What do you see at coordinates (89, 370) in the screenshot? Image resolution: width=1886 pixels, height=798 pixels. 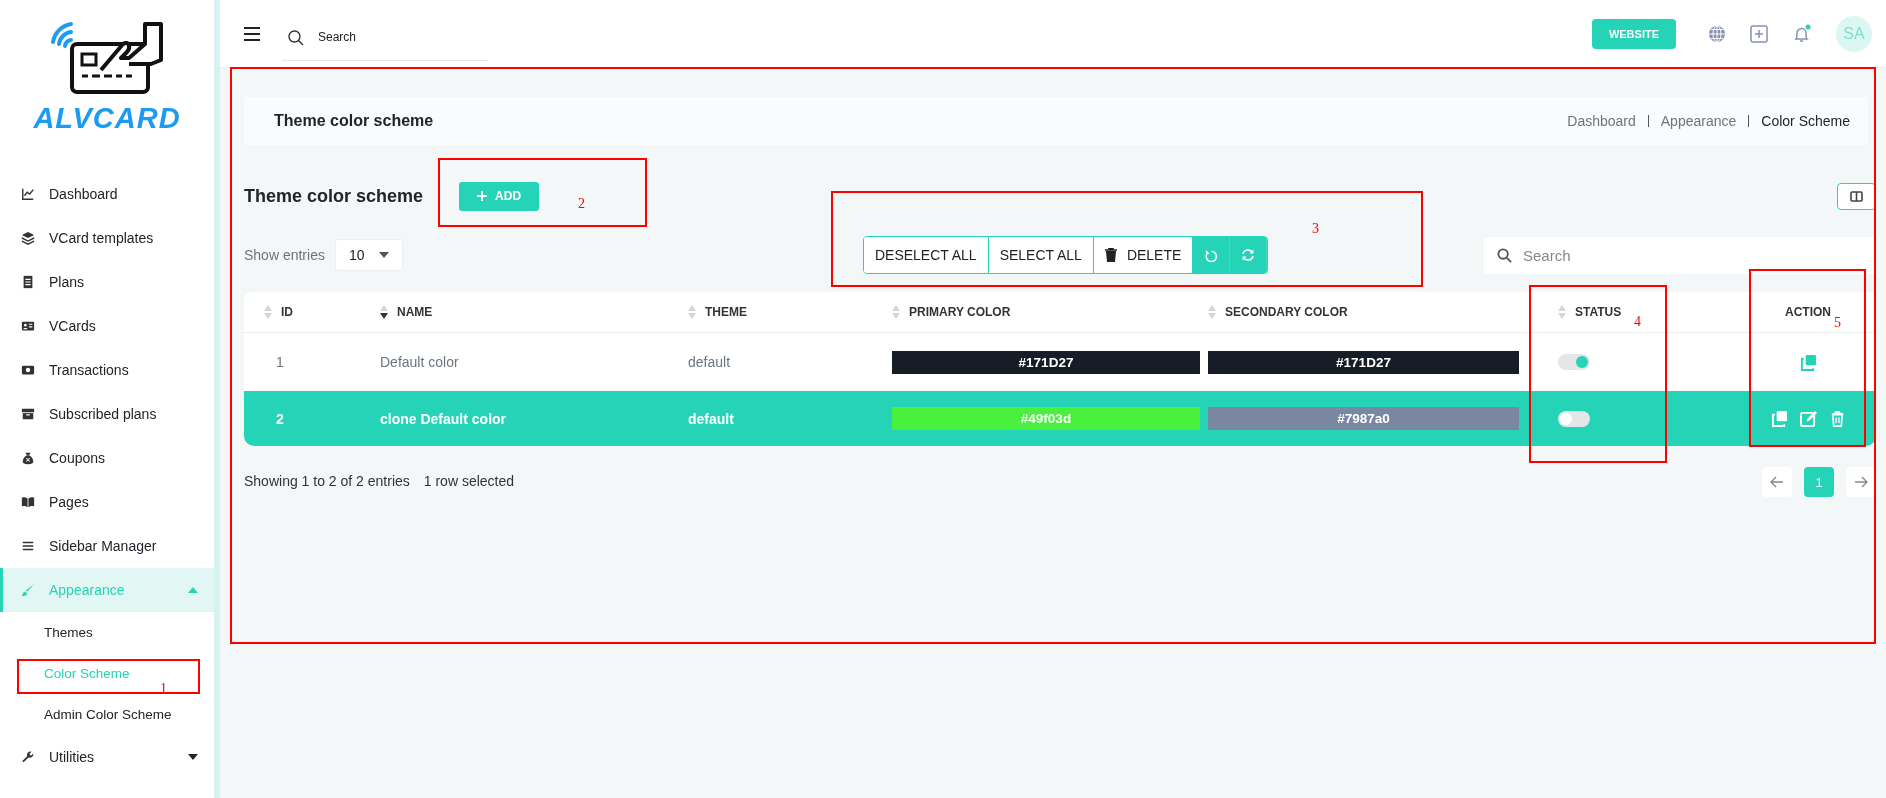 I see `sidebar-item-label: Transactions` at bounding box center [89, 370].